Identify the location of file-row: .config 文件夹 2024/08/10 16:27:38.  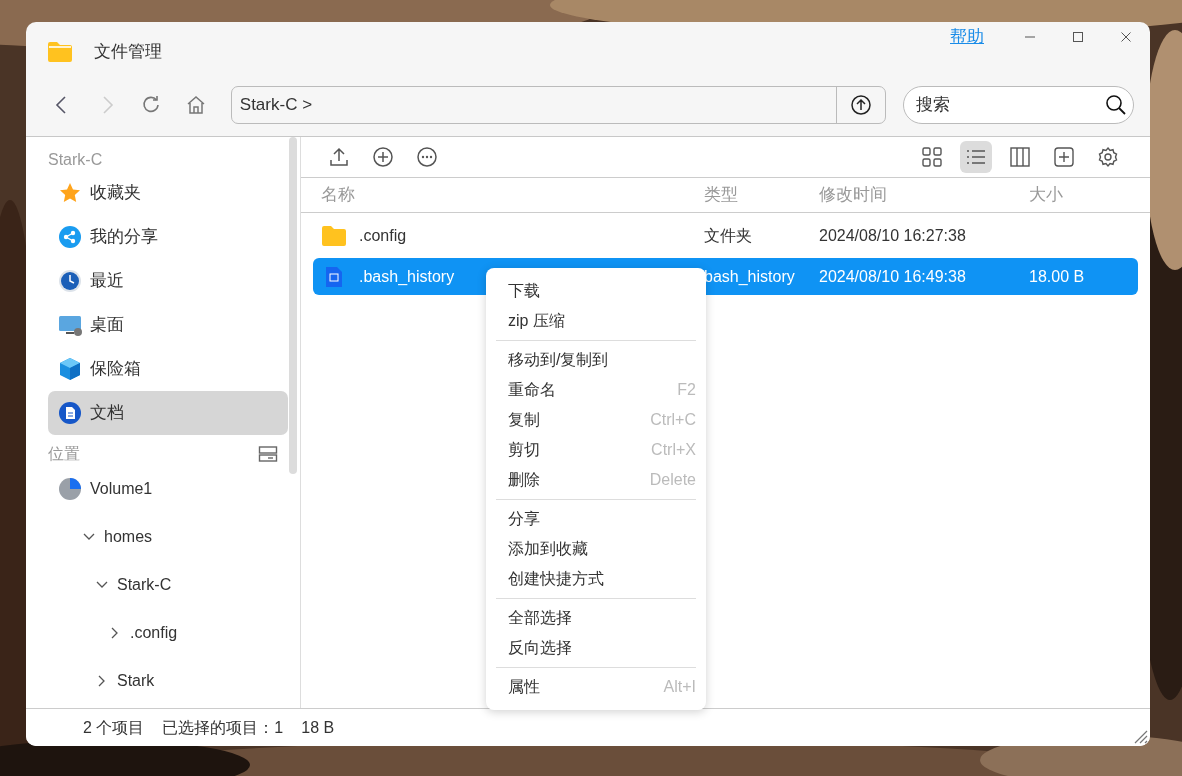
(725, 235).